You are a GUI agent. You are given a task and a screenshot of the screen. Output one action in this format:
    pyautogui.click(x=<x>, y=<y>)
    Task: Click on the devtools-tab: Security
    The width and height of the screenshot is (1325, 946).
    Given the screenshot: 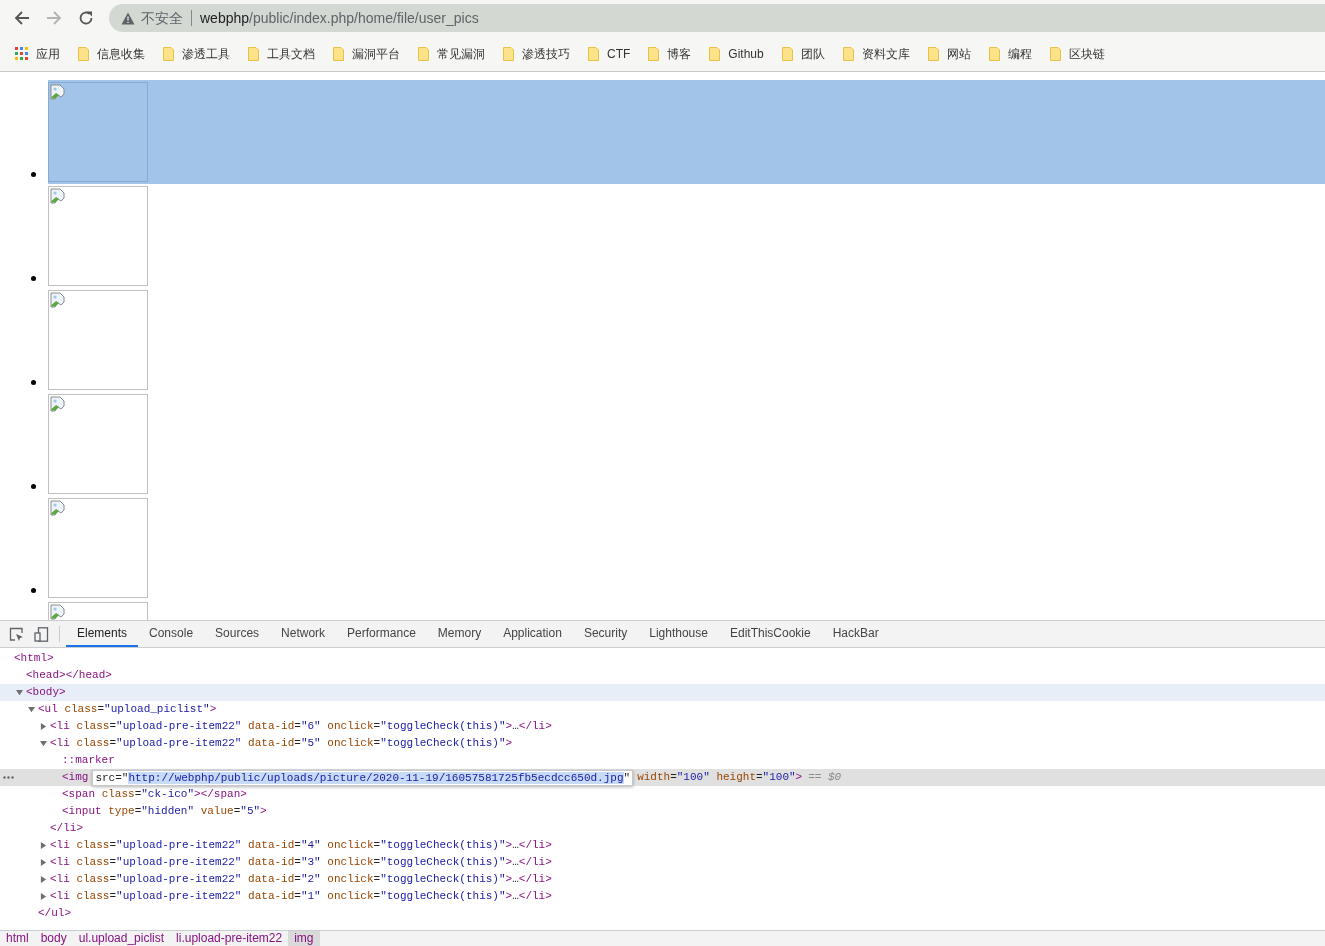 What is the action you would take?
    pyautogui.click(x=605, y=634)
    